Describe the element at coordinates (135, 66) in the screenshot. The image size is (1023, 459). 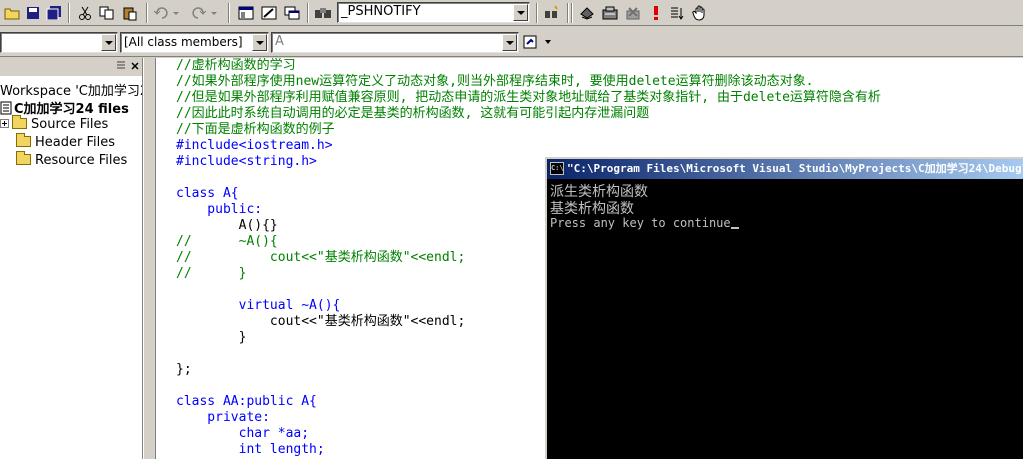
I see `close-icon` at that location.